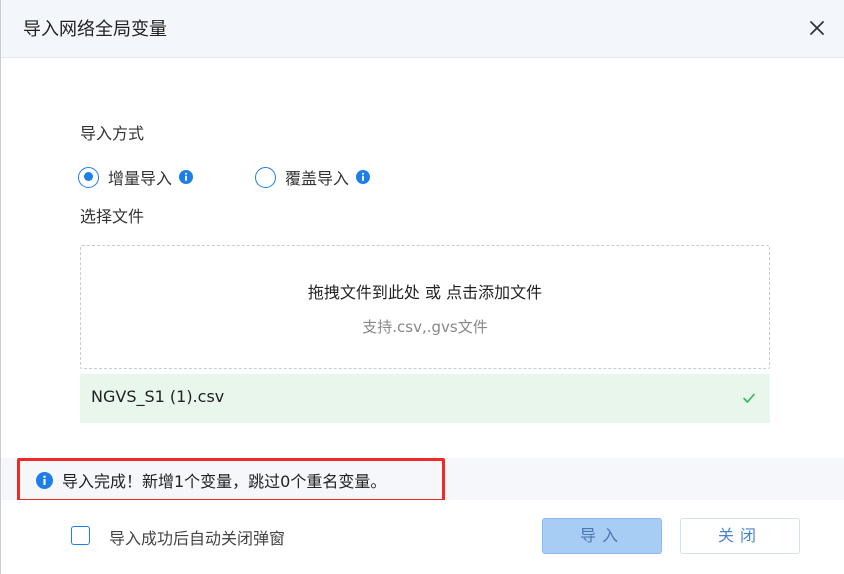  Describe the element at coordinates (95, 29) in the screenshot. I see `dialog-title: 导入网络全局变量` at that location.